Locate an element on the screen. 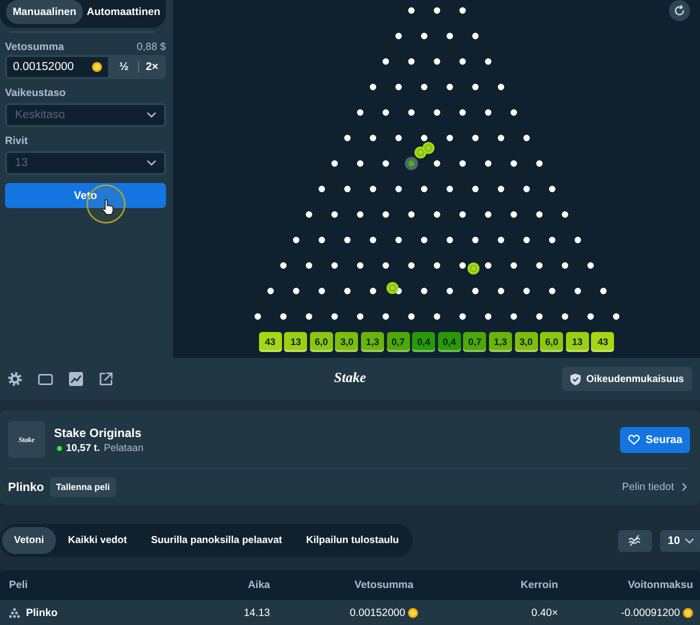 The width and height of the screenshot is (700, 625). bet-tab: Kilpailun tulostaulu is located at coordinates (352, 540).